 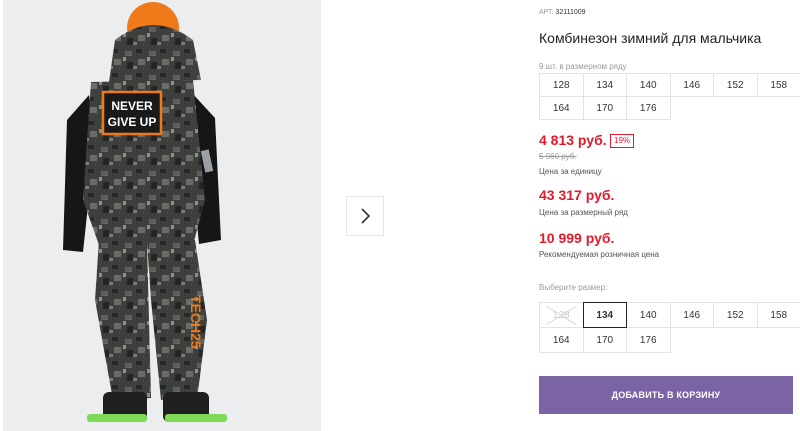 What do you see at coordinates (132, 122) in the screenshot?
I see `patch-text-line2: GIVE UP` at bounding box center [132, 122].